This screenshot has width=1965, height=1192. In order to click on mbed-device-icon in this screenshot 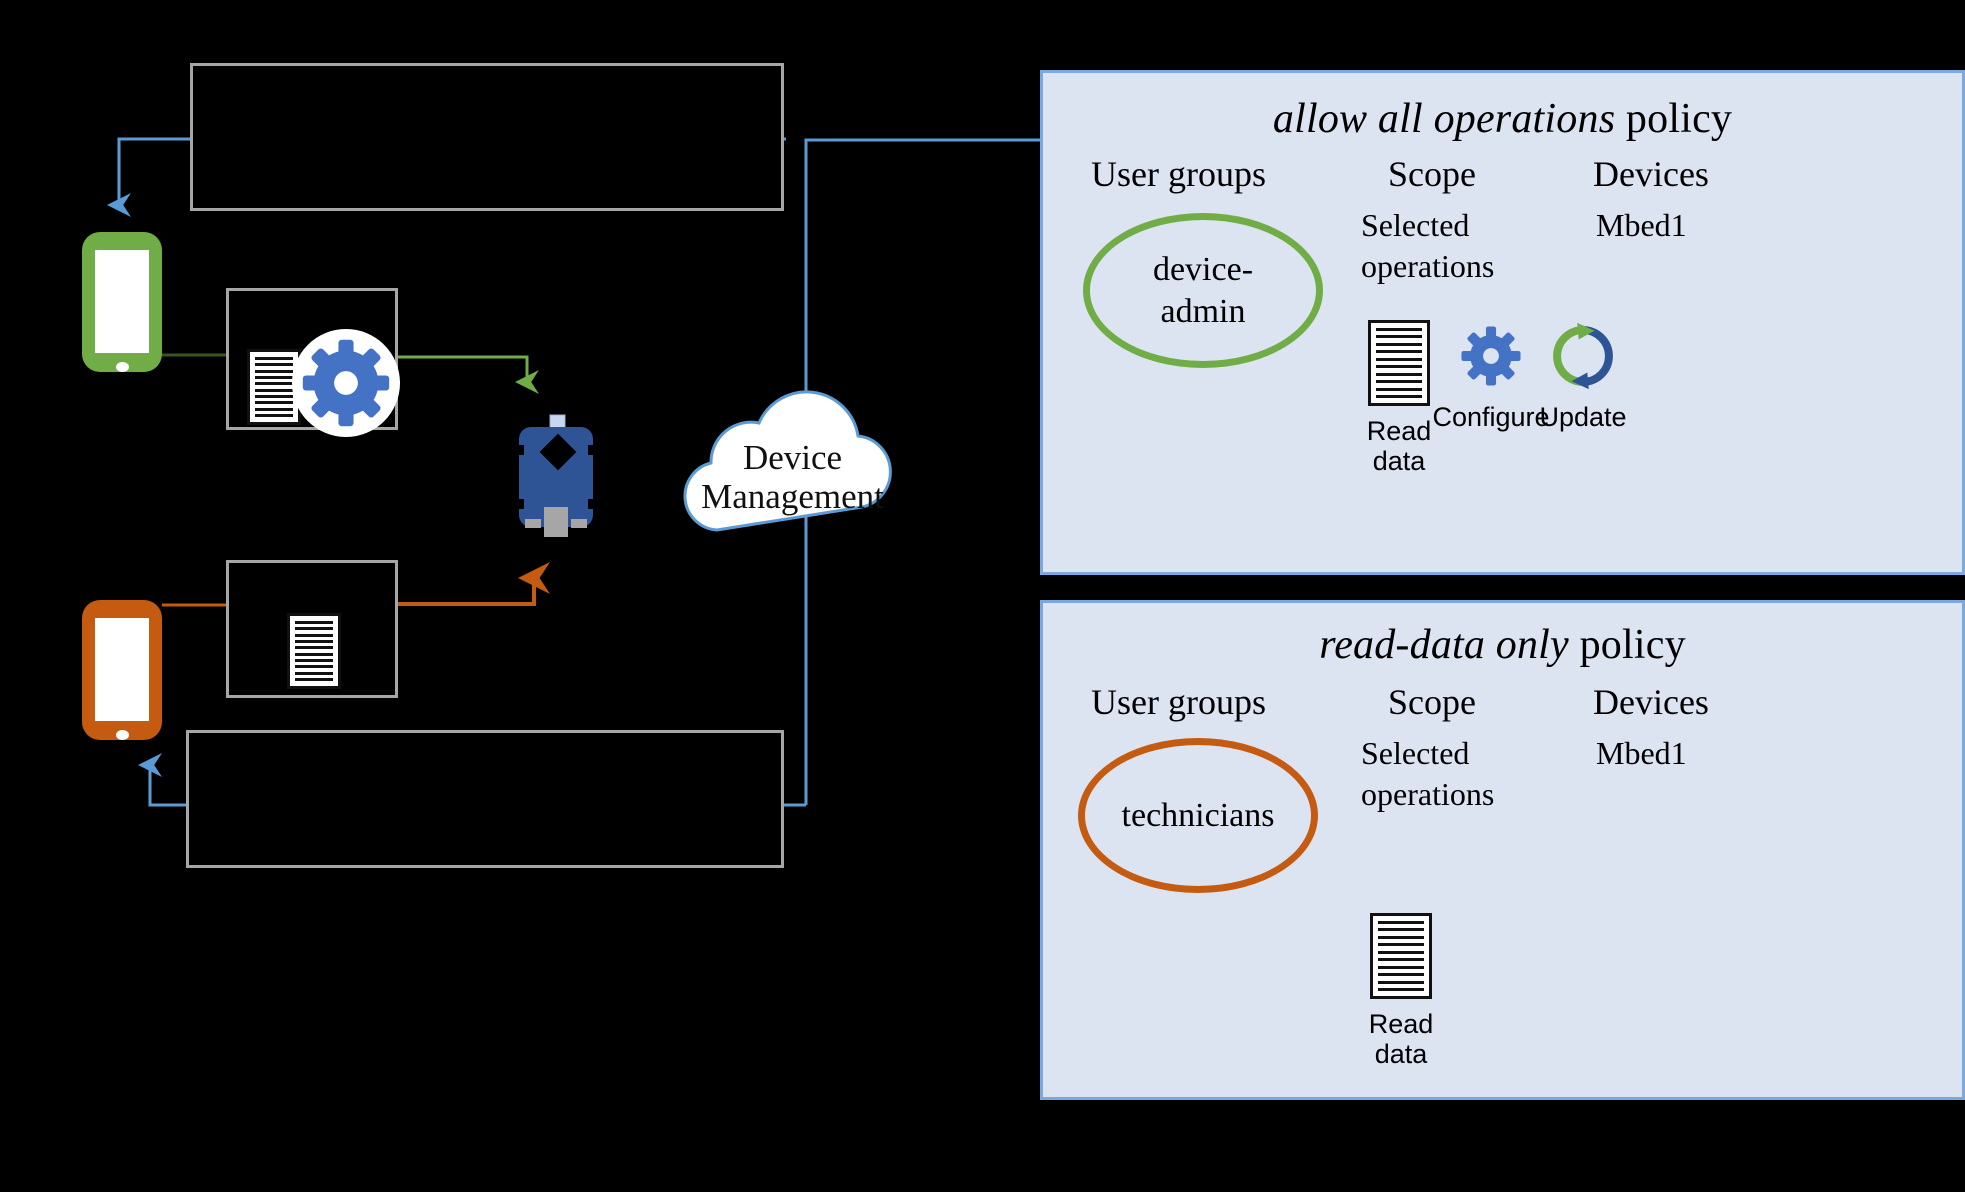, I will do `click(556, 475)`.